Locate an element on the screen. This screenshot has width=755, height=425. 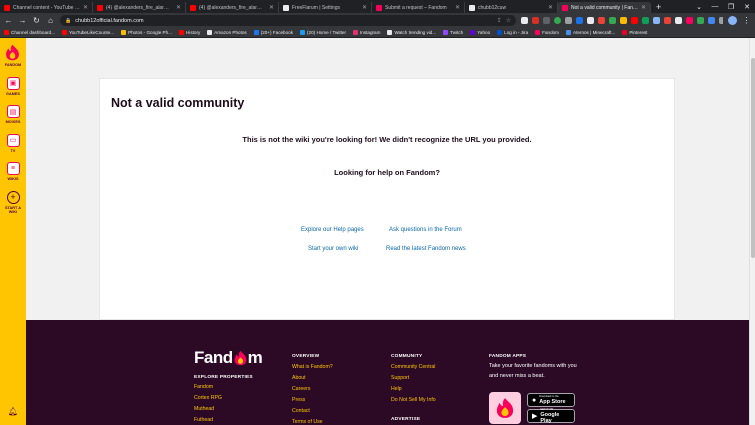
browser-tab: Channel content - YouTube Studio✕ is located at coordinates (46, 7).